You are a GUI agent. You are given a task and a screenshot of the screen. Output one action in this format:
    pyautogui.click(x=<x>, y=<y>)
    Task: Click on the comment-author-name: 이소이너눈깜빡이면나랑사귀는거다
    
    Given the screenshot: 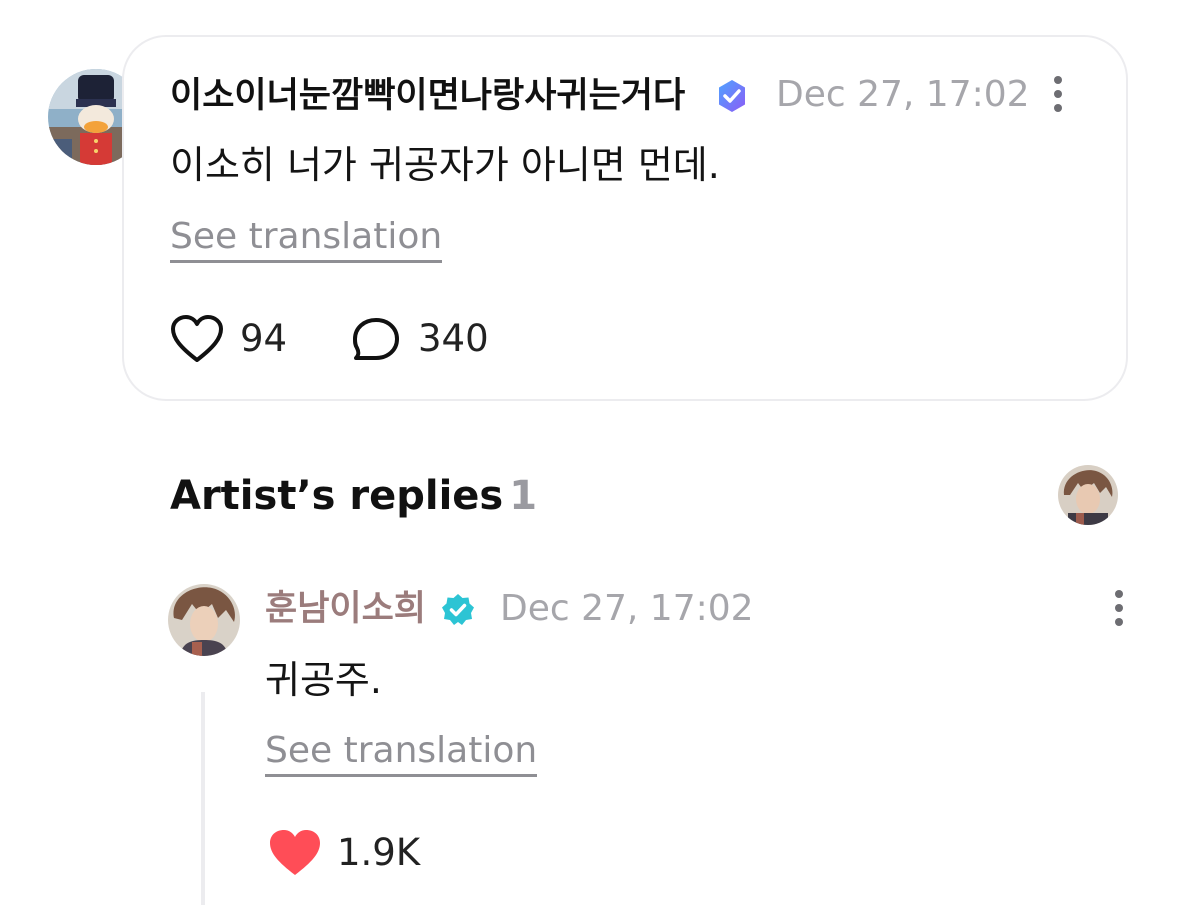 What is the action you would take?
    pyautogui.click(x=427, y=96)
    